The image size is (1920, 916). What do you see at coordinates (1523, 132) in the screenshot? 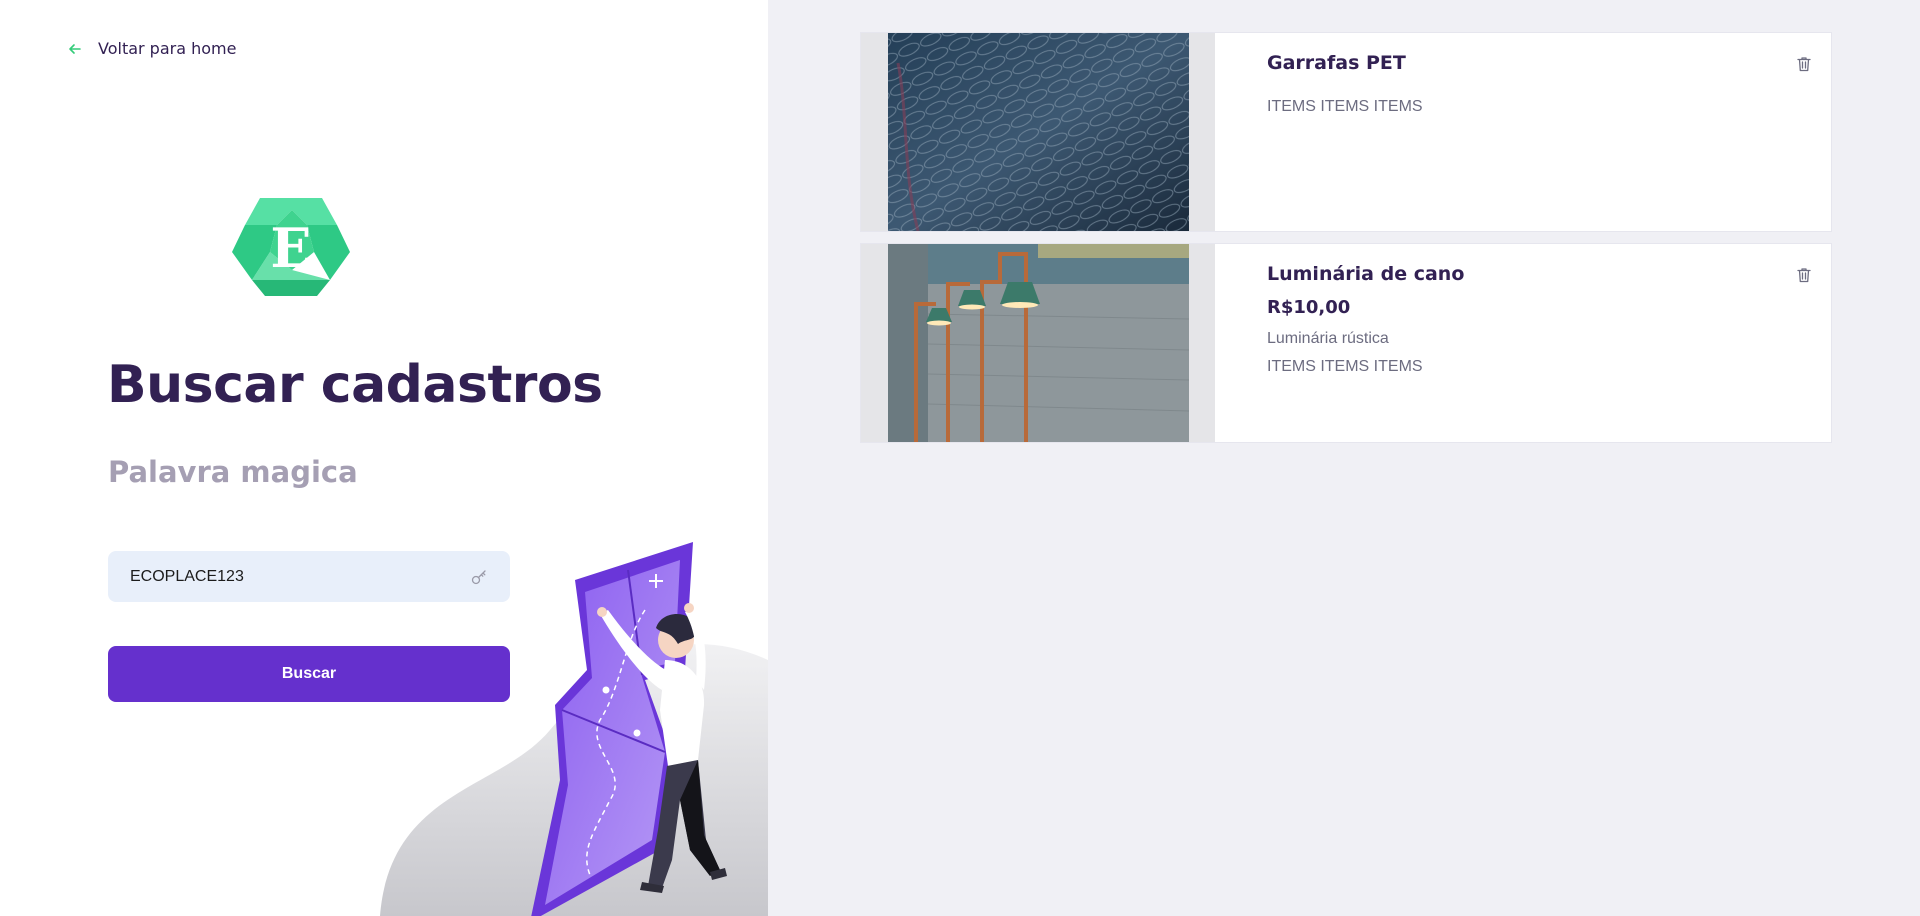
I see `item-card-content: Garrafas PET ITEMS ITEMS ITEMS` at bounding box center [1523, 132].